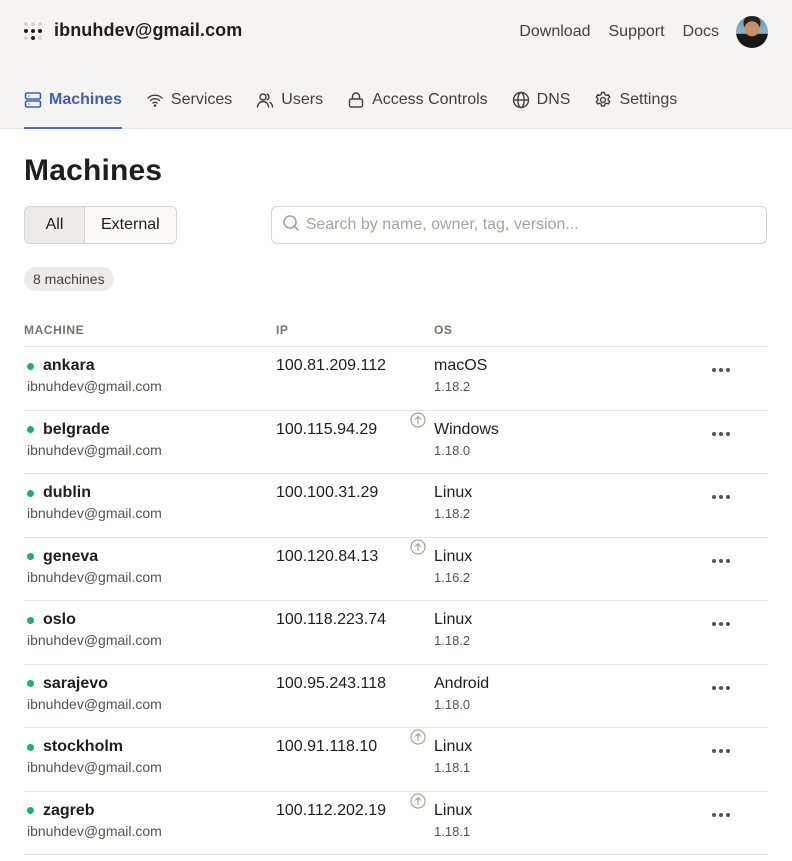 The image size is (792, 861). Describe the element at coordinates (83, 747) in the screenshot. I see `machine-name: stockholm` at that location.